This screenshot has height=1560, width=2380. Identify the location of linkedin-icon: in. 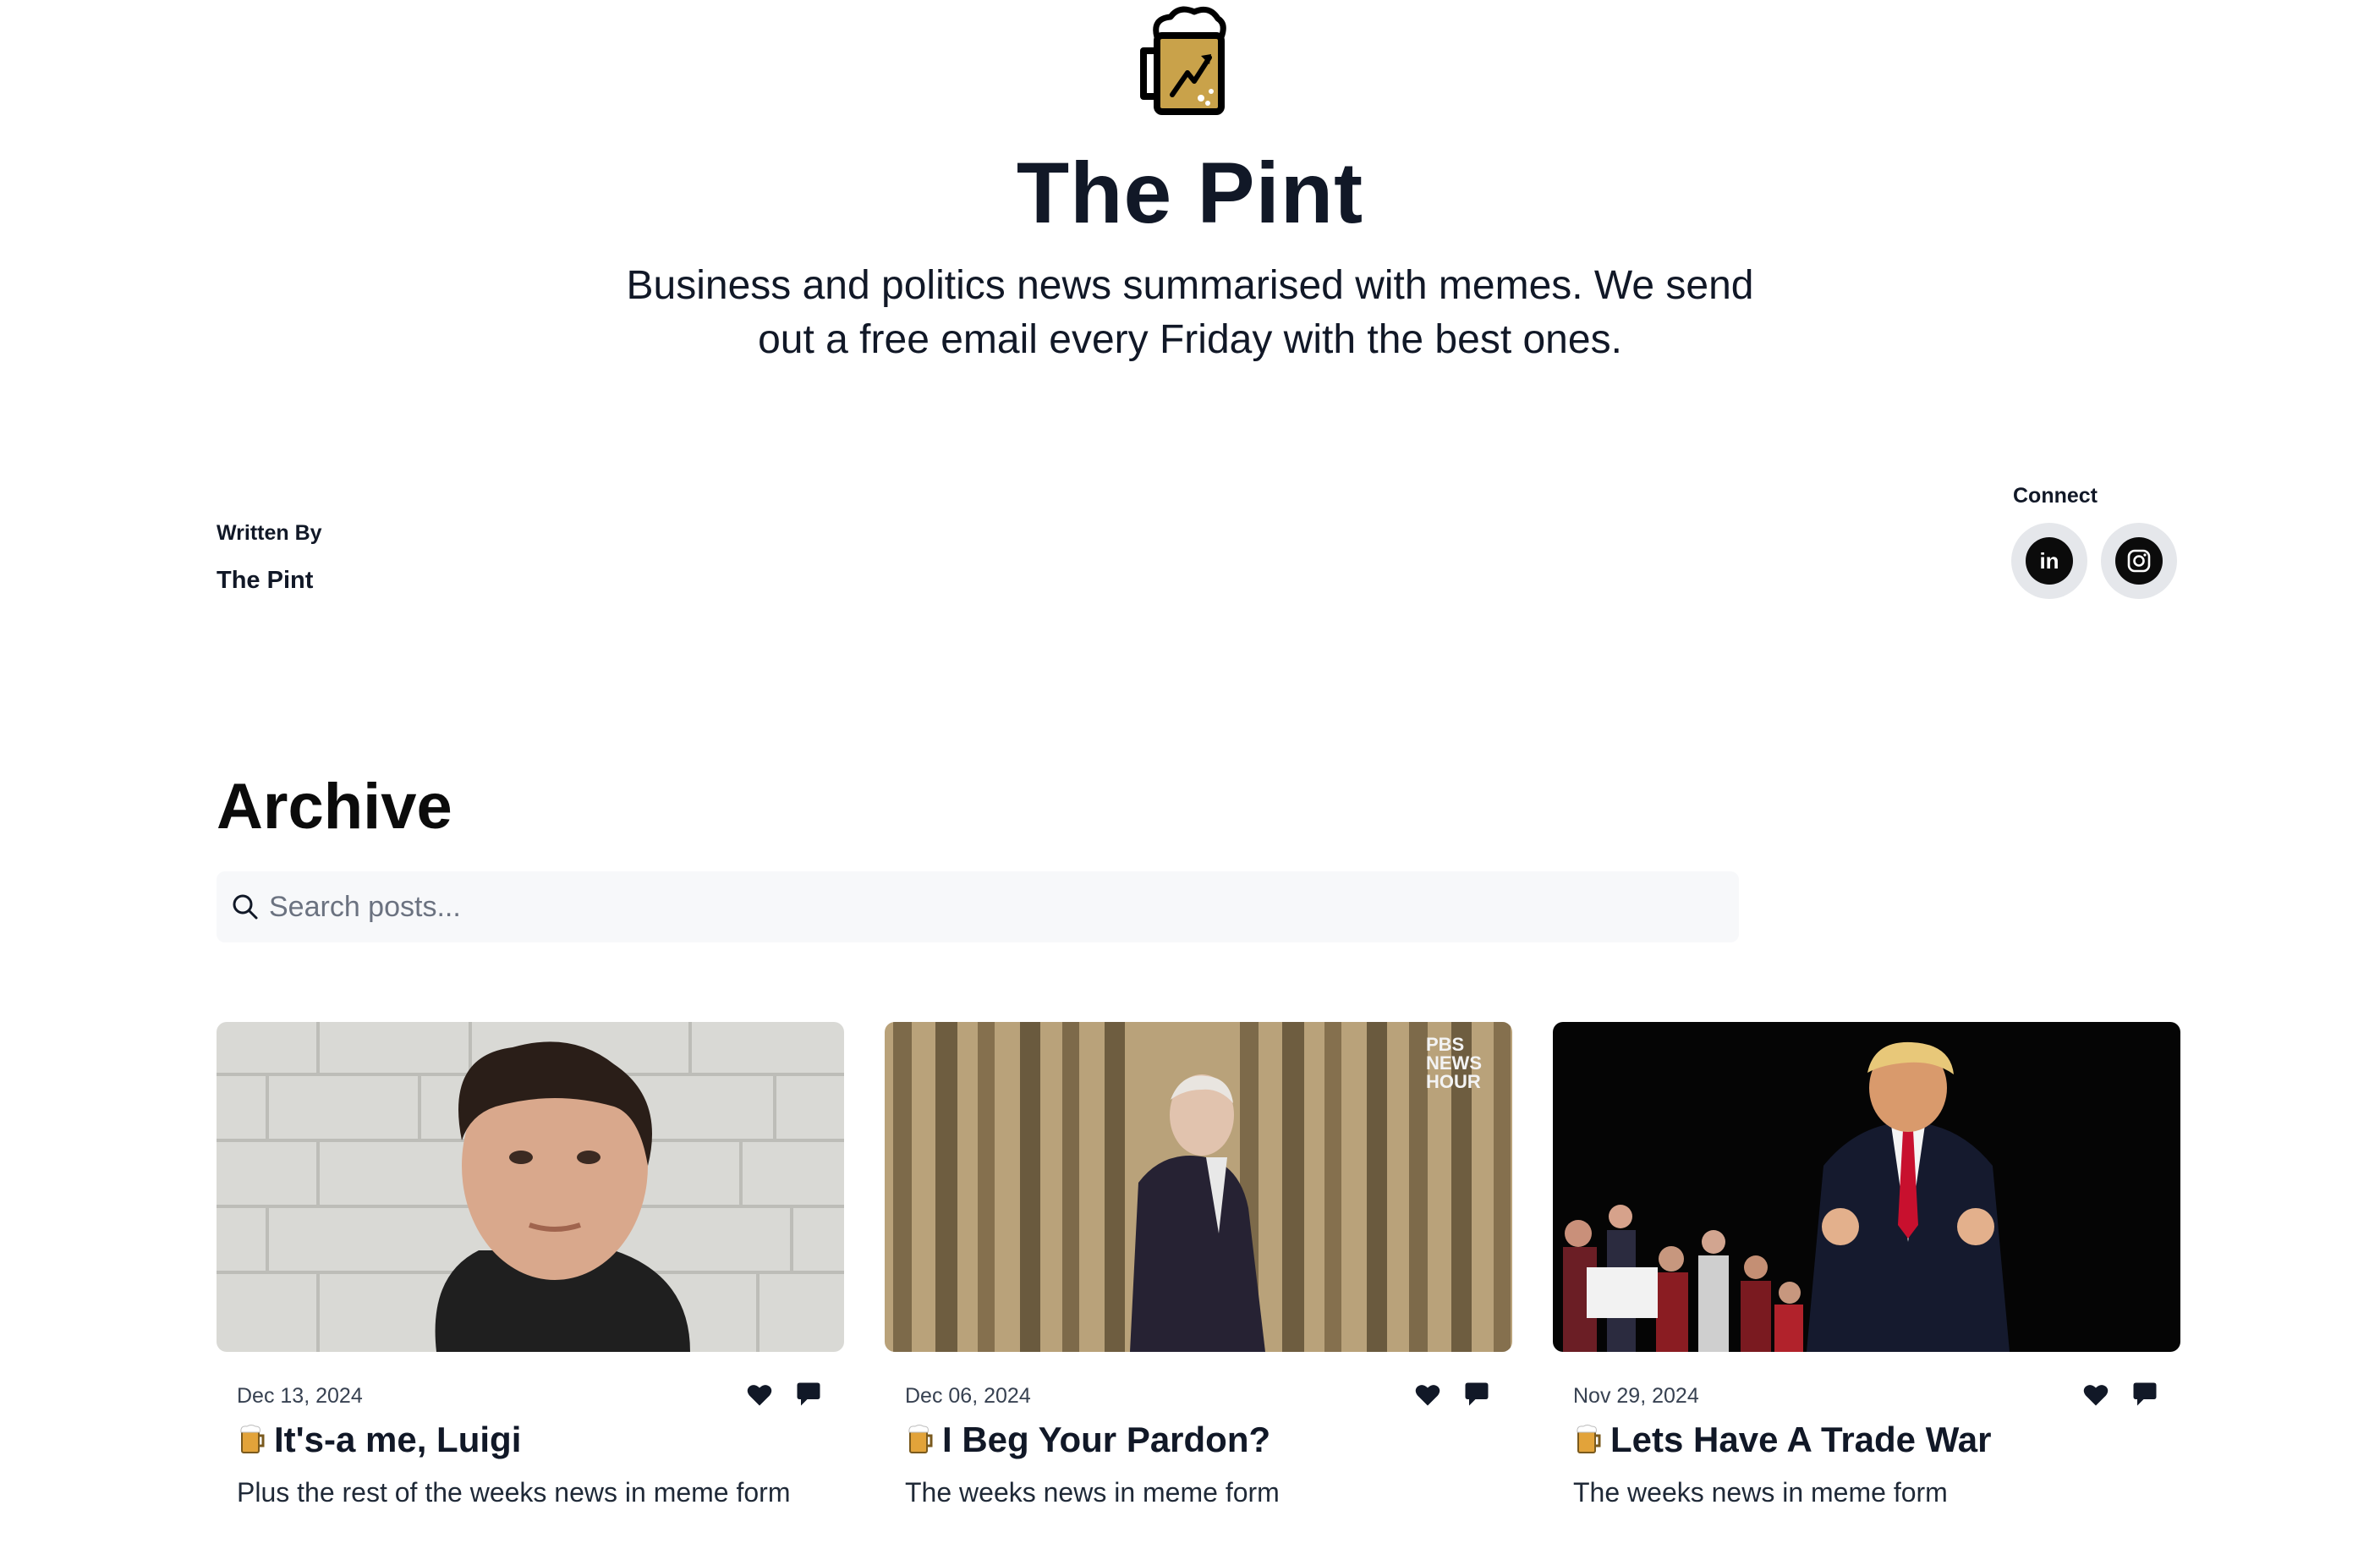
(2049, 561).